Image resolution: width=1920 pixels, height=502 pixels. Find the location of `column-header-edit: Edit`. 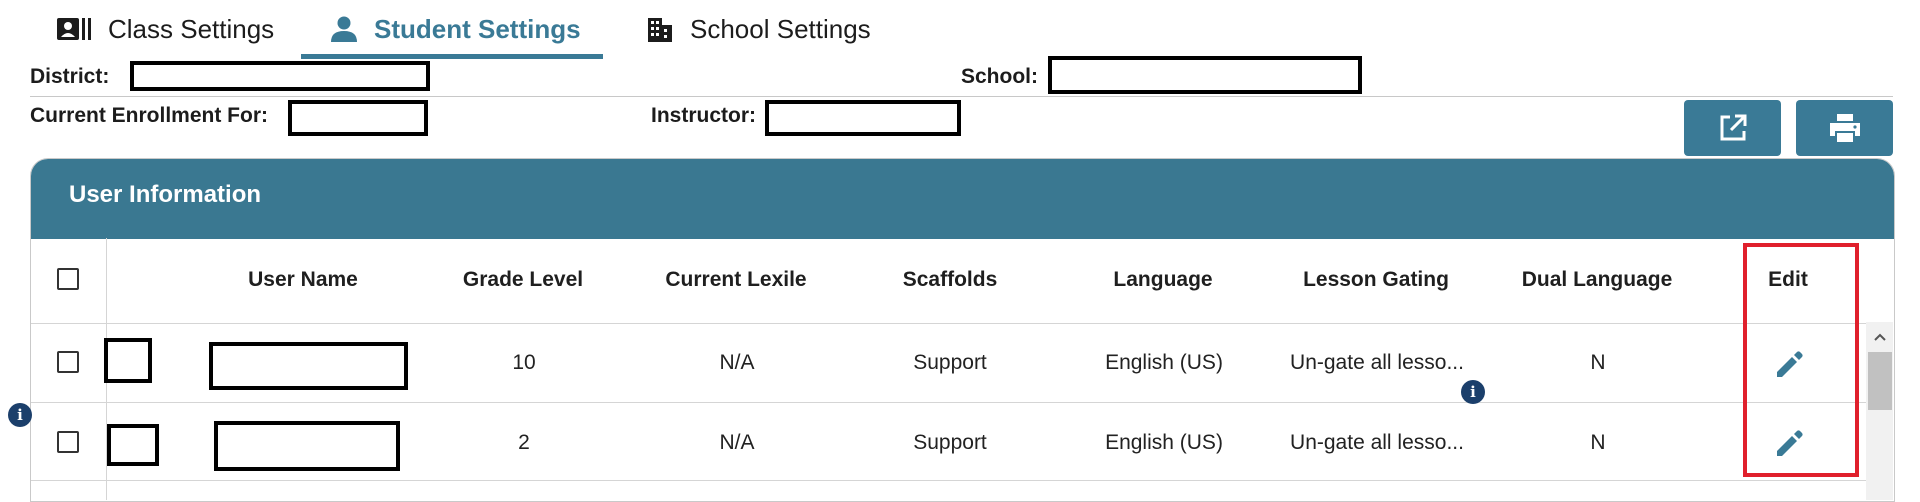

column-header-edit: Edit is located at coordinates (1788, 279).